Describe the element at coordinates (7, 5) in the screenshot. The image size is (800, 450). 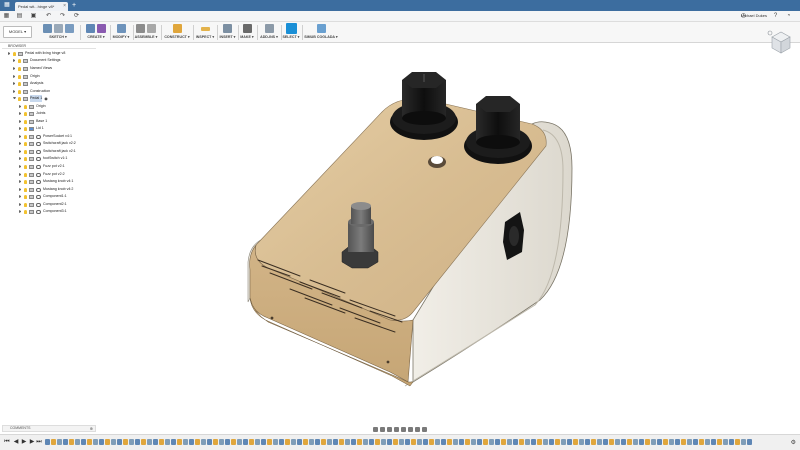
I see `grid-menu-icon: ▦` at that location.